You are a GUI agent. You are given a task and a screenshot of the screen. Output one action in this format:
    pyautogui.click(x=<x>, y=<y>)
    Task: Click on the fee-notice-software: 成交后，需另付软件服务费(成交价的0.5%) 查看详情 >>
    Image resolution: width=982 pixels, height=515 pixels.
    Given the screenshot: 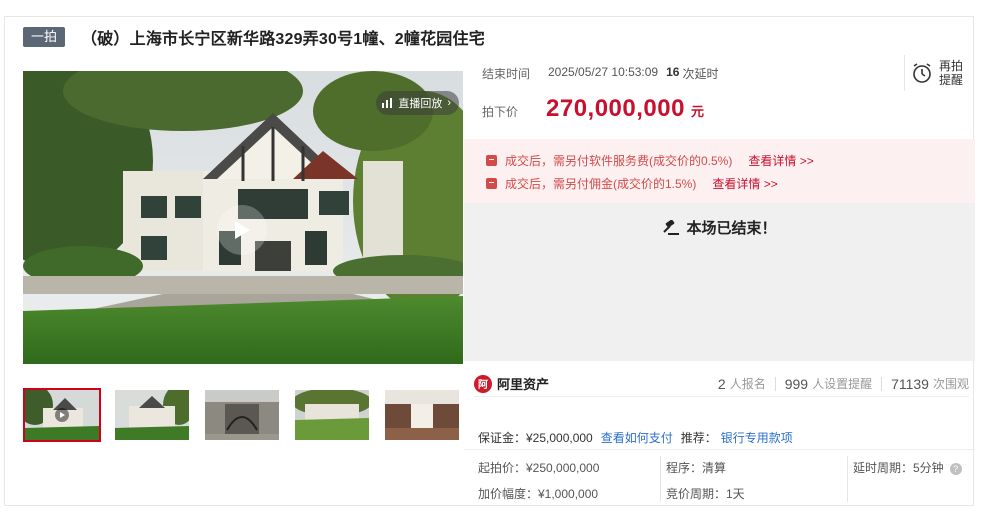 What is the action you would take?
    pyautogui.click(x=730, y=160)
    